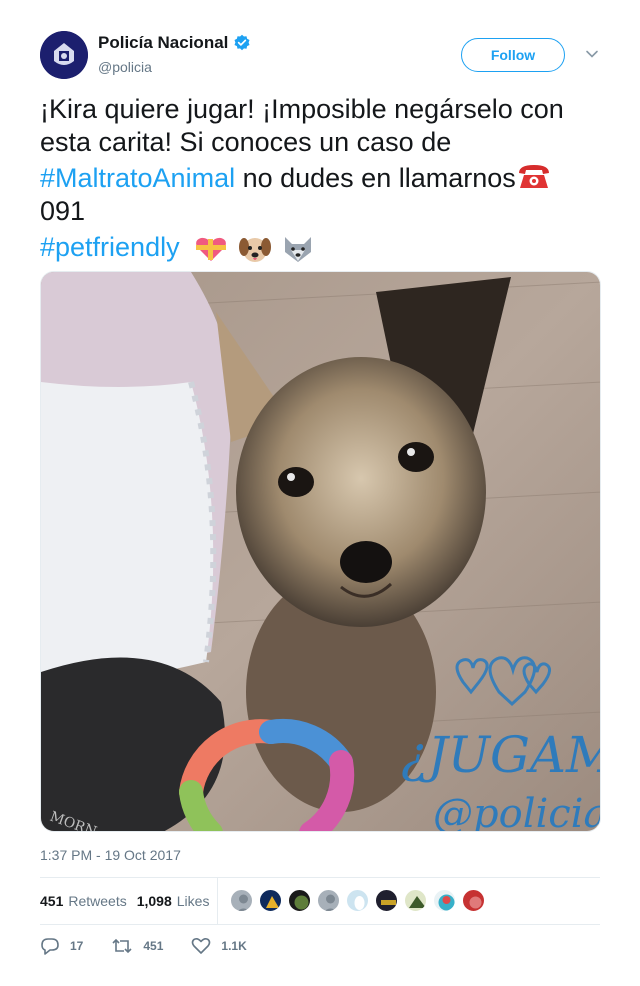 The height and width of the screenshot is (986, 640). I want to click on tweet-timestamp: 1:37 PM - 19 Oct 2017, so click(110, 855).